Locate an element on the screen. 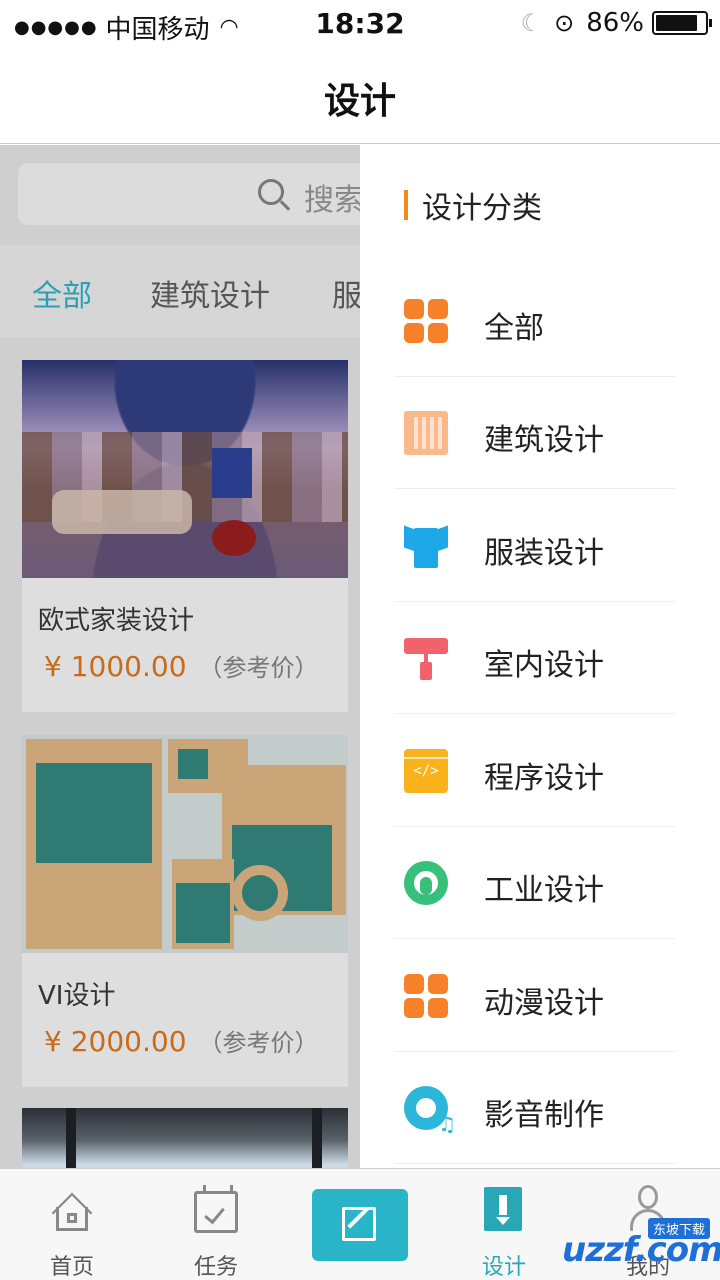  tab-task: 任务 is located at coordinates (216, 1224).